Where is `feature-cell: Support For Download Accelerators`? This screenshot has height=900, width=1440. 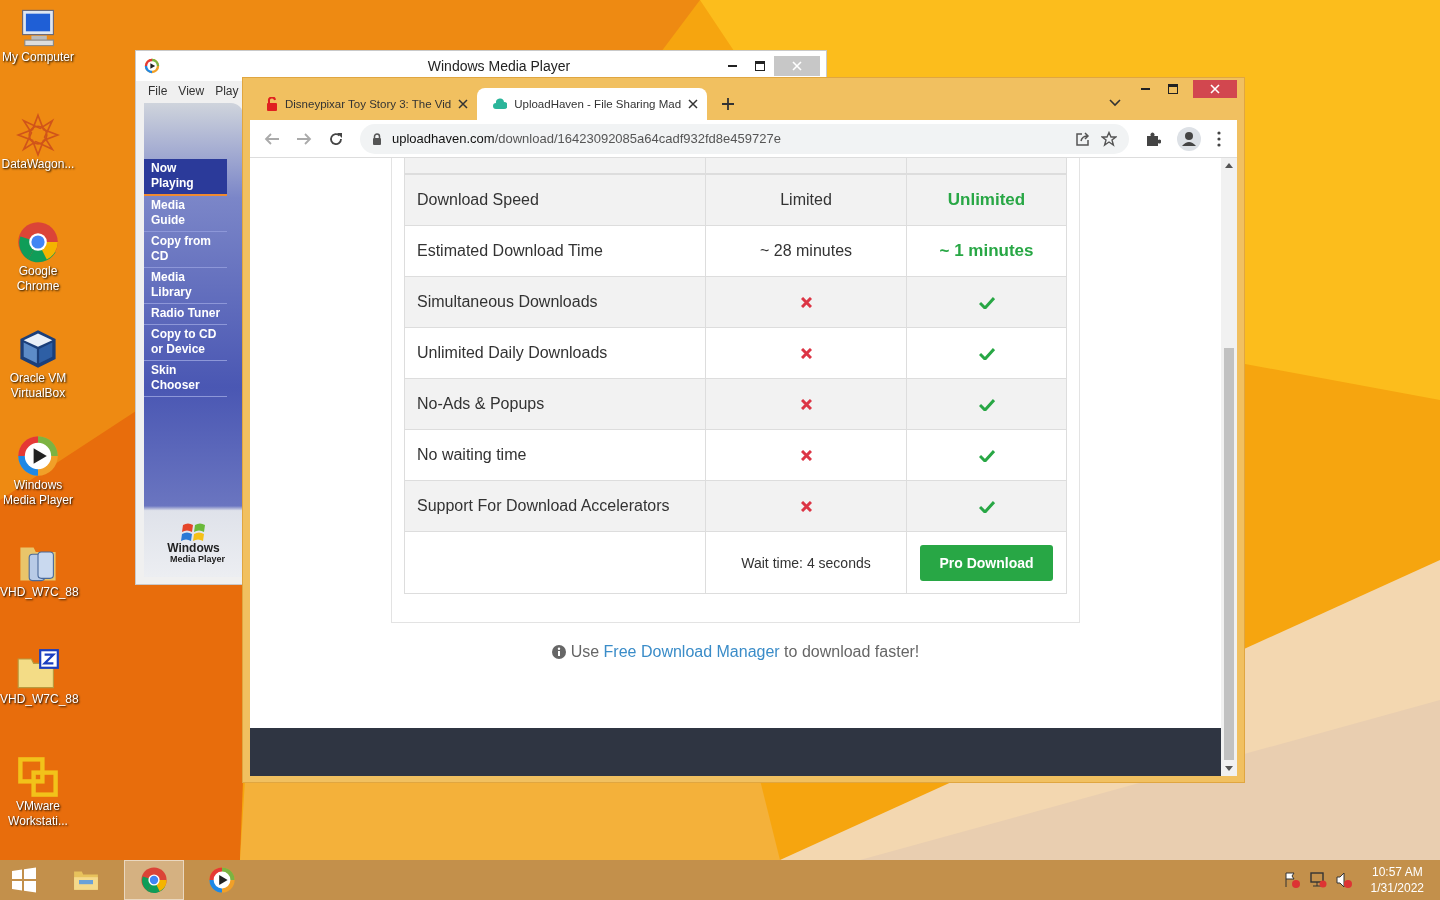 feature-cell: Support For Download Accelerators is located at coordinates (555, 506).